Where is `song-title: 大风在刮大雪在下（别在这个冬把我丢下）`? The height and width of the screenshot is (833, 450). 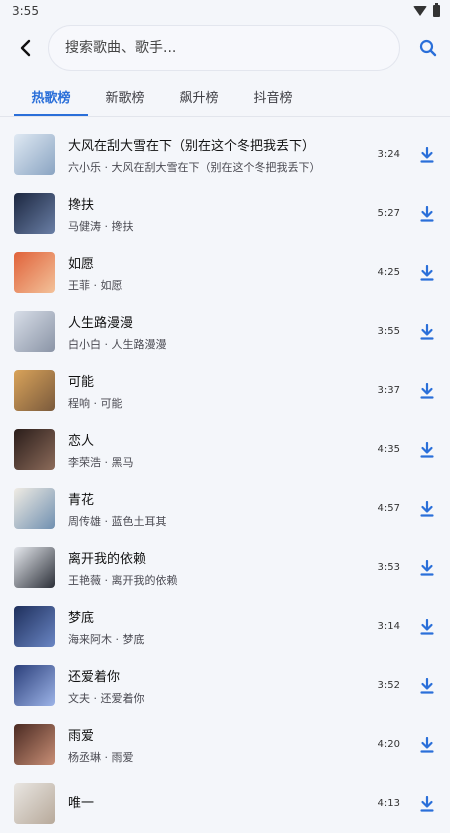 song-title: 大风在刮大雪在下（别在这个冬把我丢下） is located at coordinates (192, 146).